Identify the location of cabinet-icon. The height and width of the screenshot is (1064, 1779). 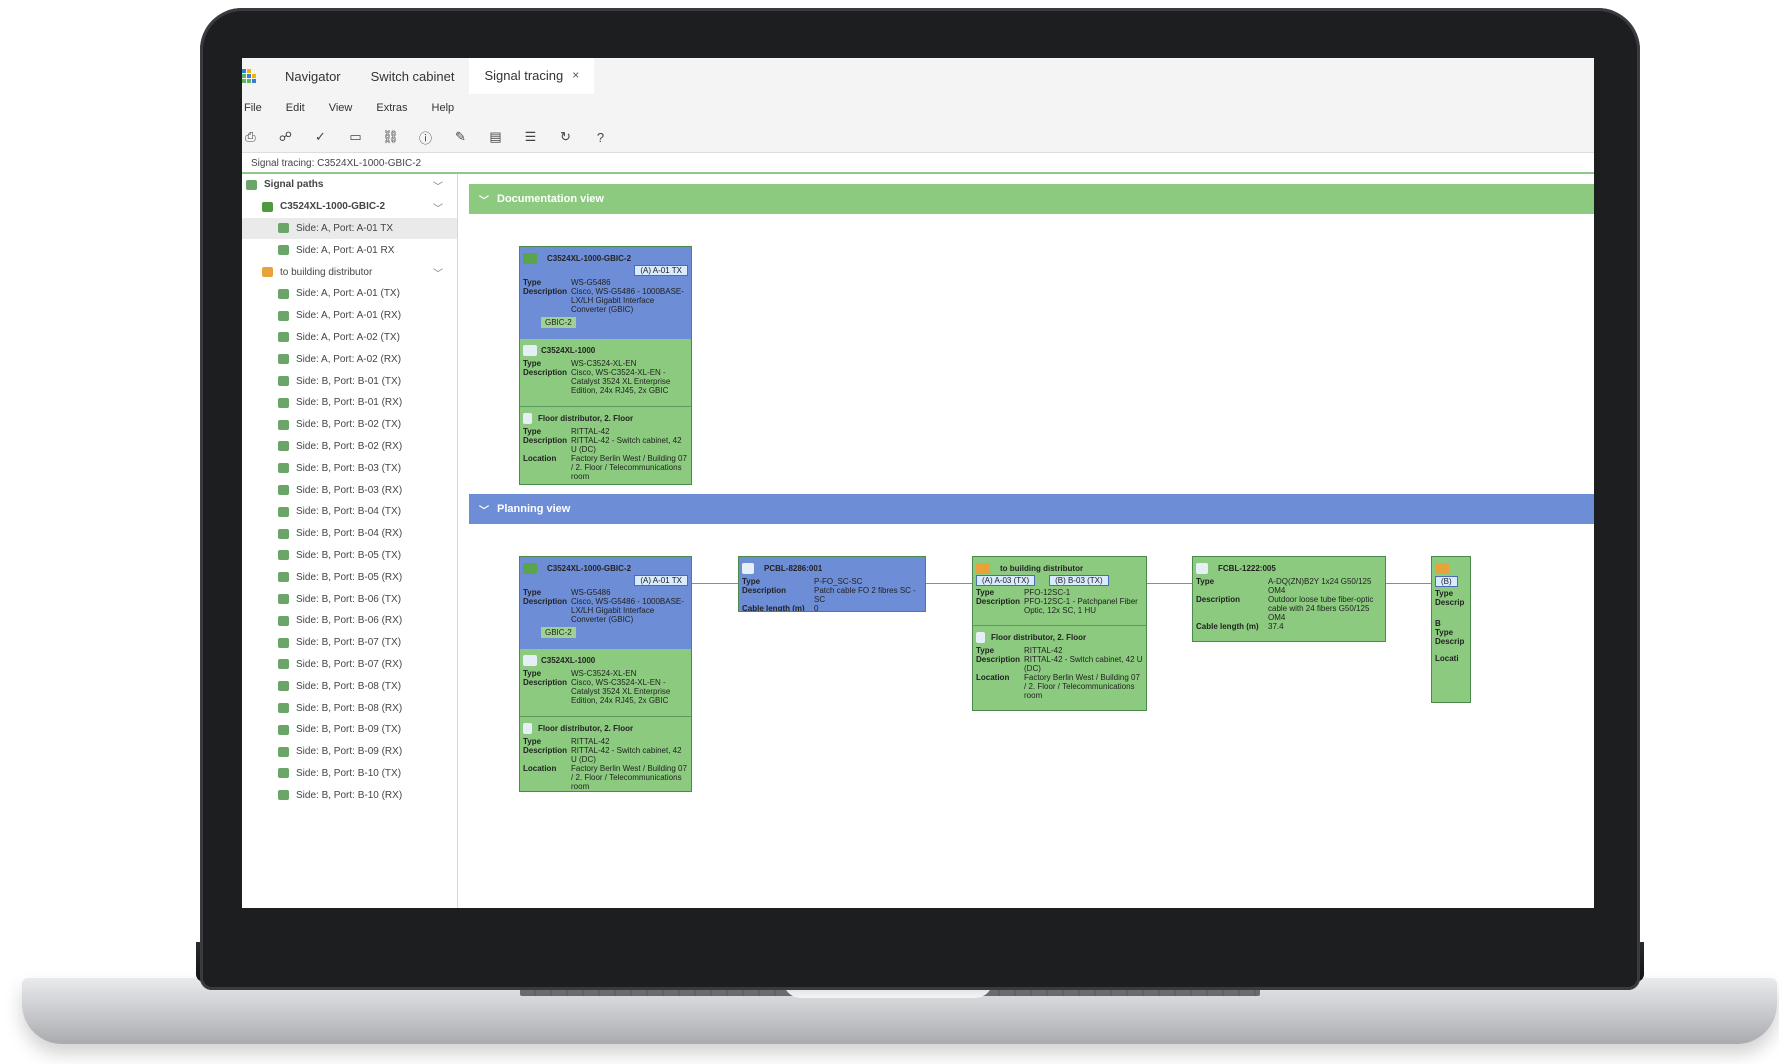
(527, 728).